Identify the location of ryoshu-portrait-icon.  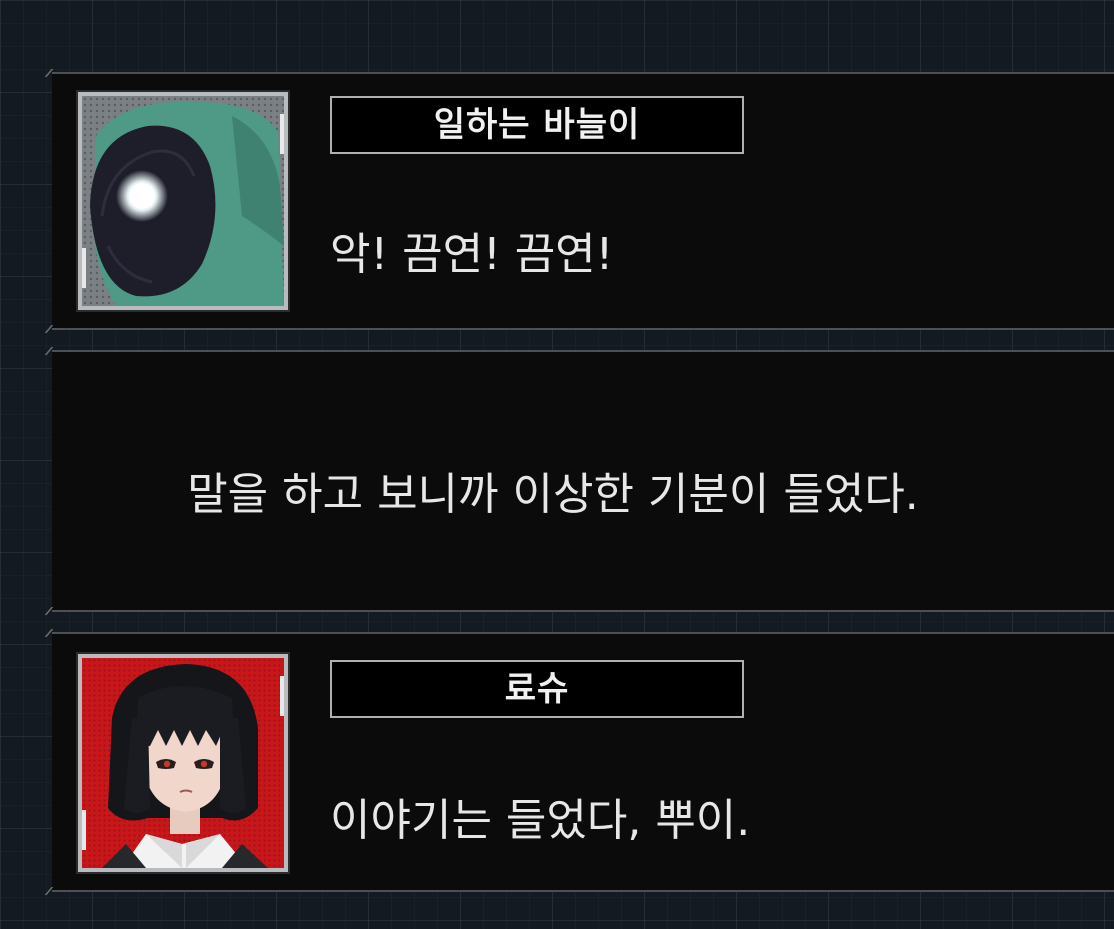
(183, 763).